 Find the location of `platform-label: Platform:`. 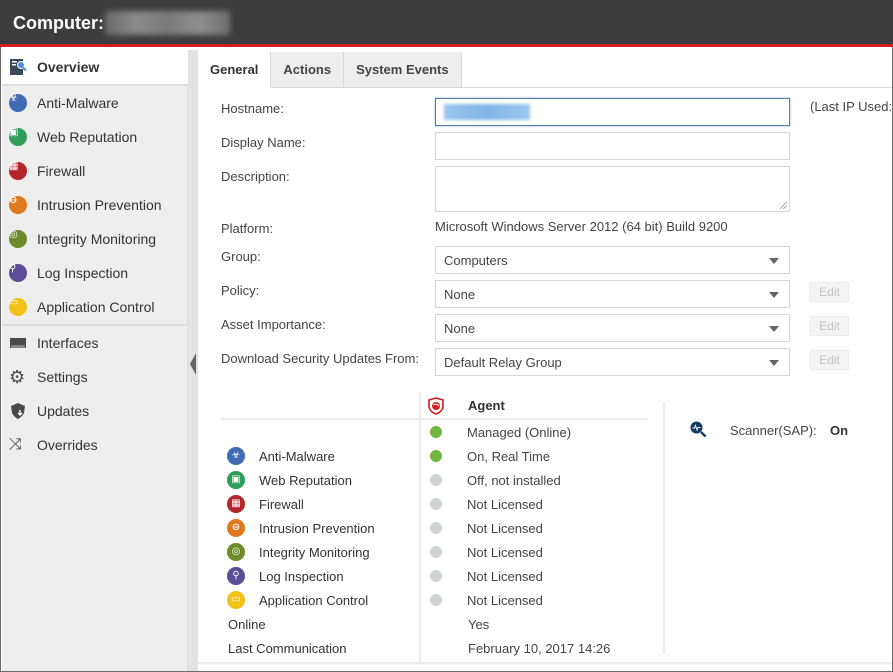

platform-label: Platform: is located at coordinates (247, 228).